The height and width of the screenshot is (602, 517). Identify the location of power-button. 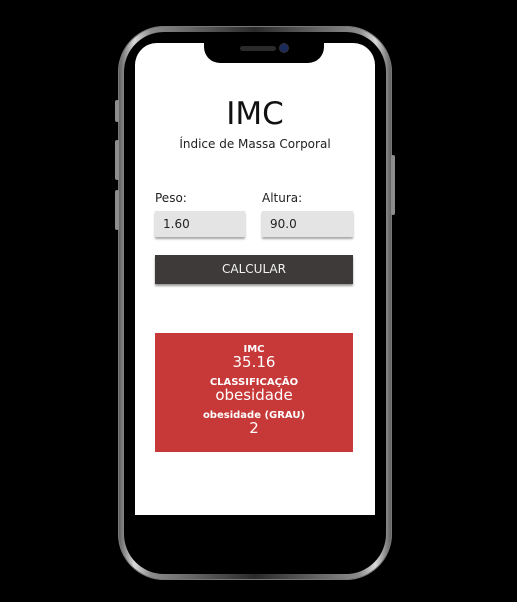
(393, 185).